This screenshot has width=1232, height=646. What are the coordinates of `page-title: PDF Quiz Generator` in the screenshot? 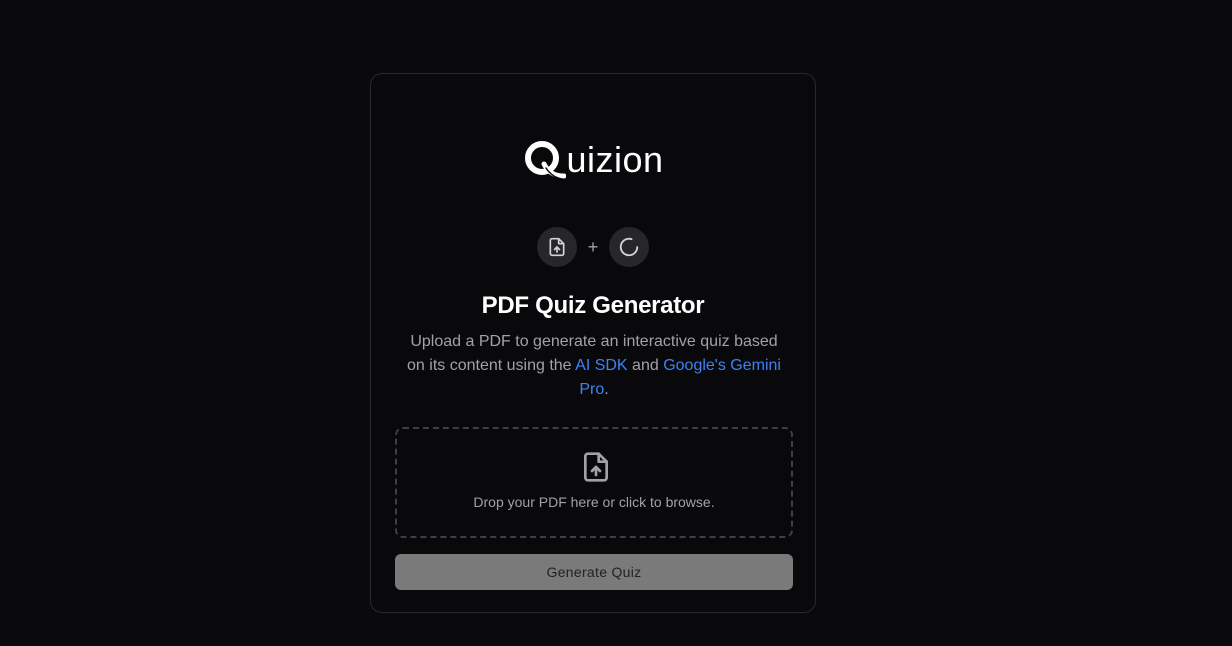 It's located at (593, 305).